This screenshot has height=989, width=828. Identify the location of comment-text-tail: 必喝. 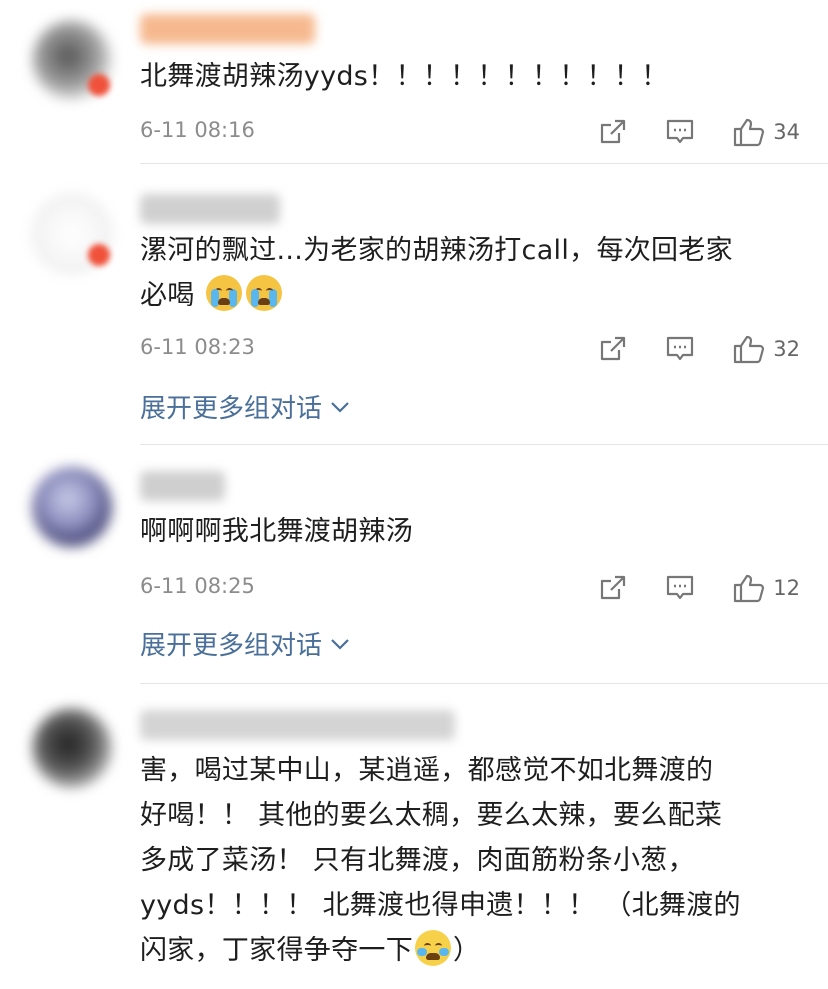
(167, 295).